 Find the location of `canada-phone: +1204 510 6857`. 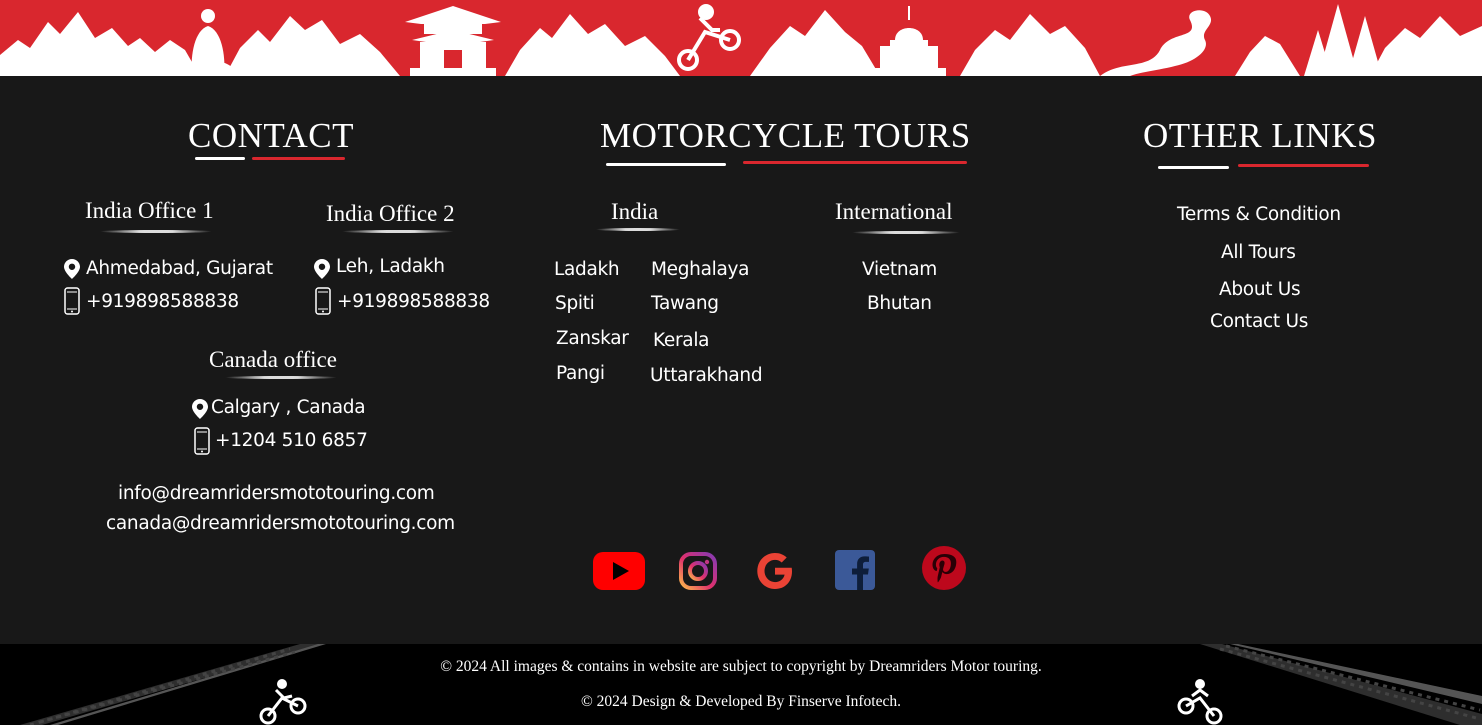

canada-phone: +1204 510 6857 is located at coordinates (291, 440).